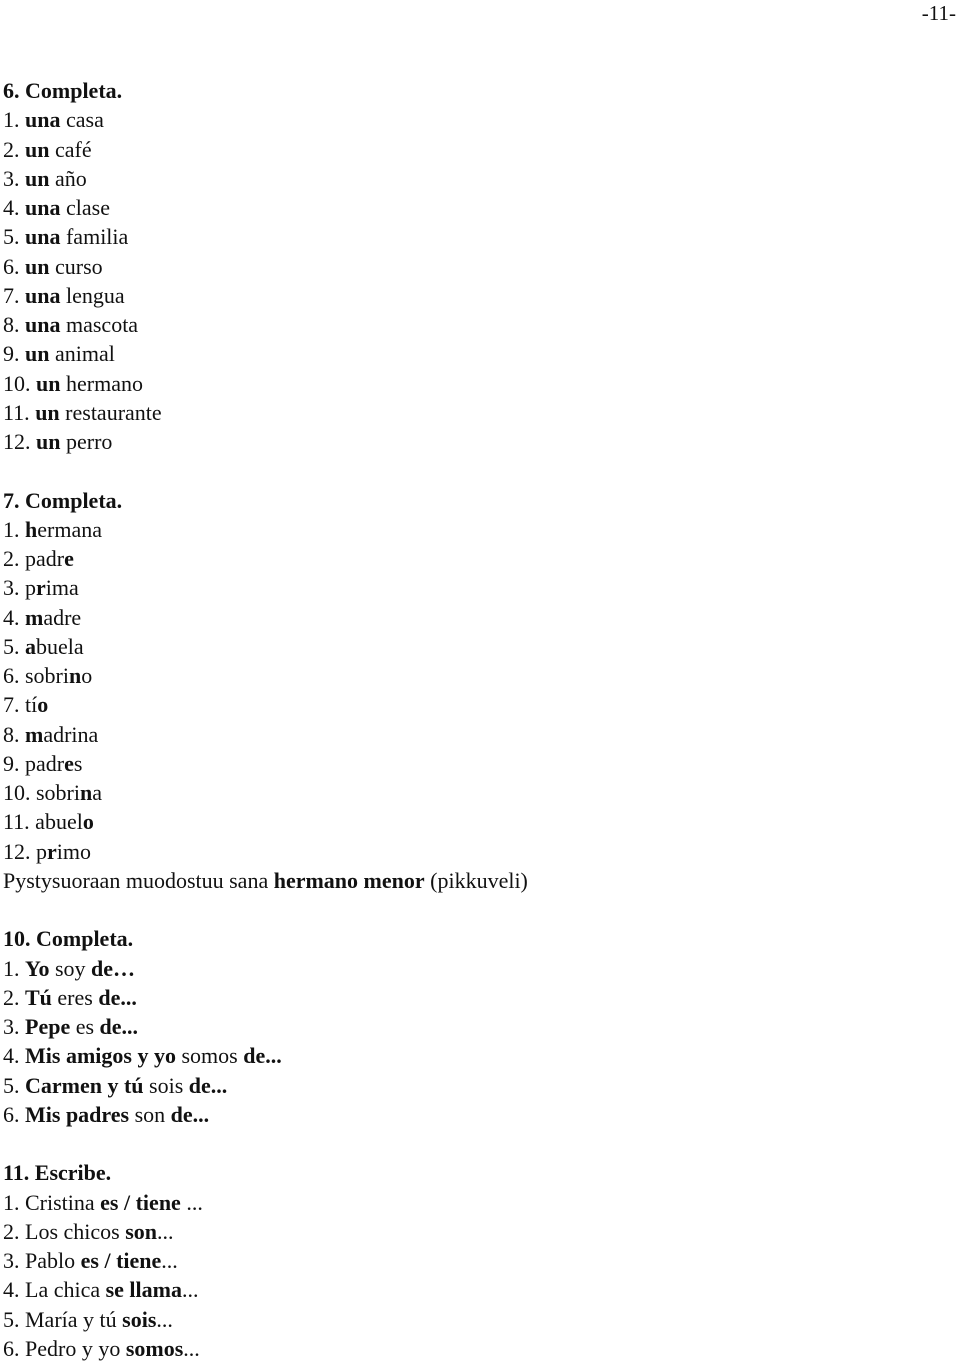 Image resolution: width=960 pixels, height=1363 pixels. What do you see at coordinates (265, 851) in the screenshot?
I see `answer-line: 12. primo` at bounding box center [265, 851].